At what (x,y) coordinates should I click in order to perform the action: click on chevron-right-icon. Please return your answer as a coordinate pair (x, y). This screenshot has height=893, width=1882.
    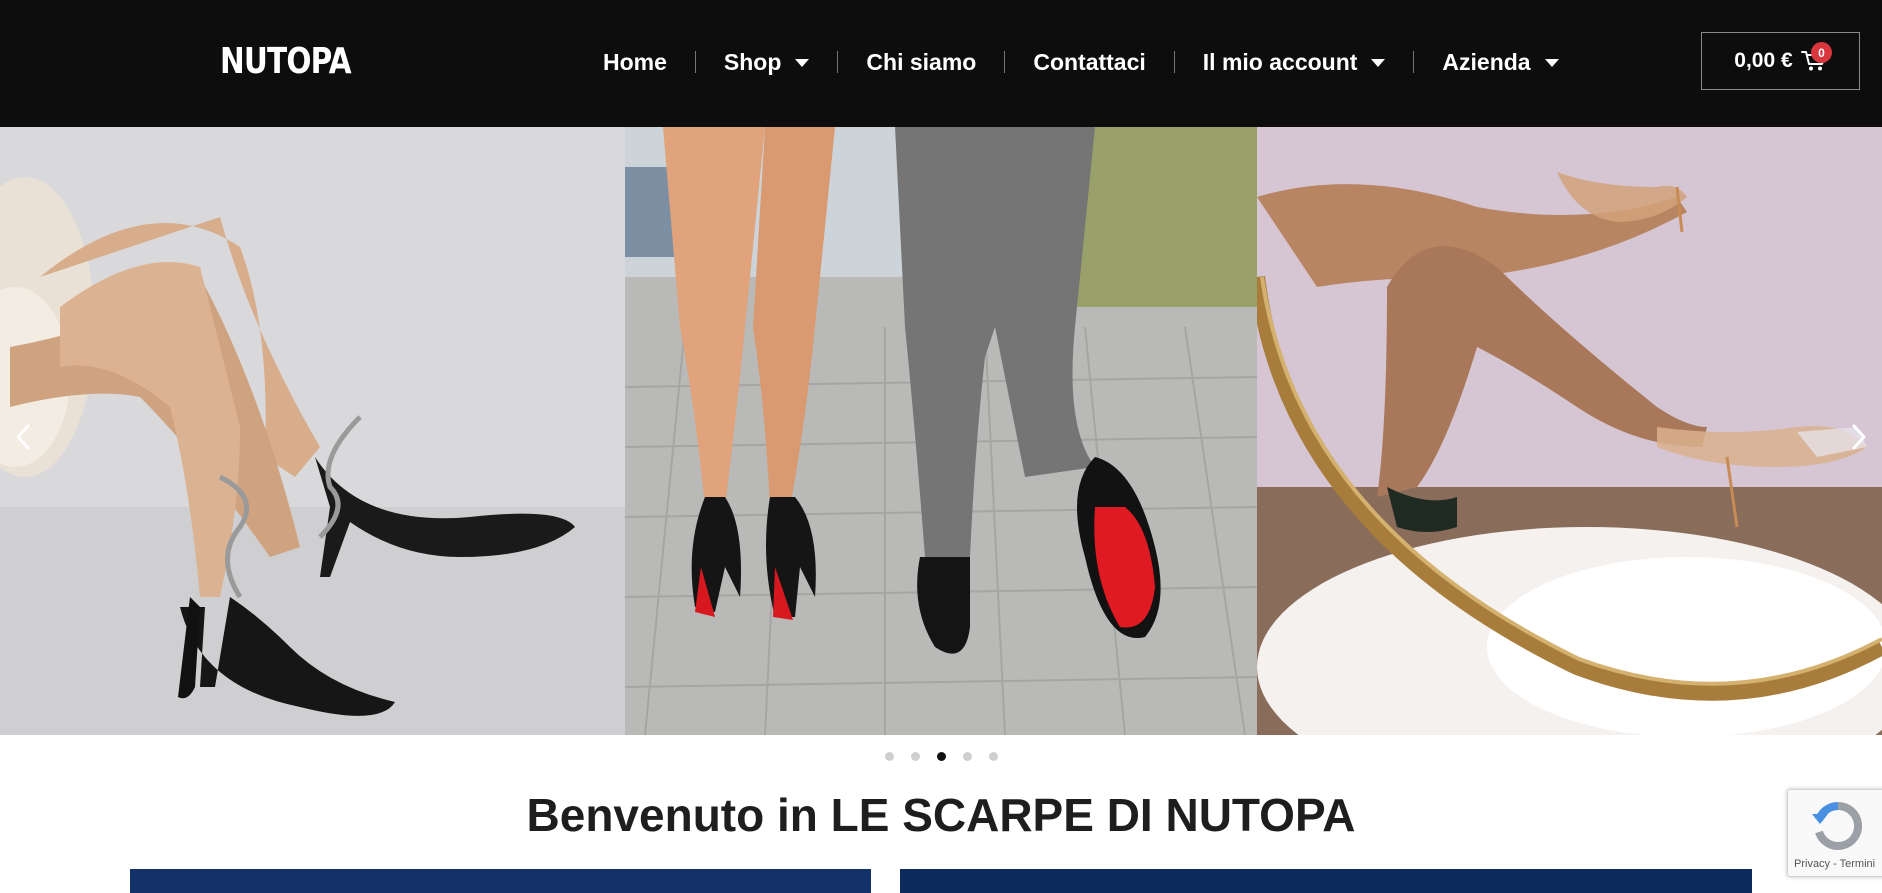
    Looking at the image, I should click on (1859, 437).